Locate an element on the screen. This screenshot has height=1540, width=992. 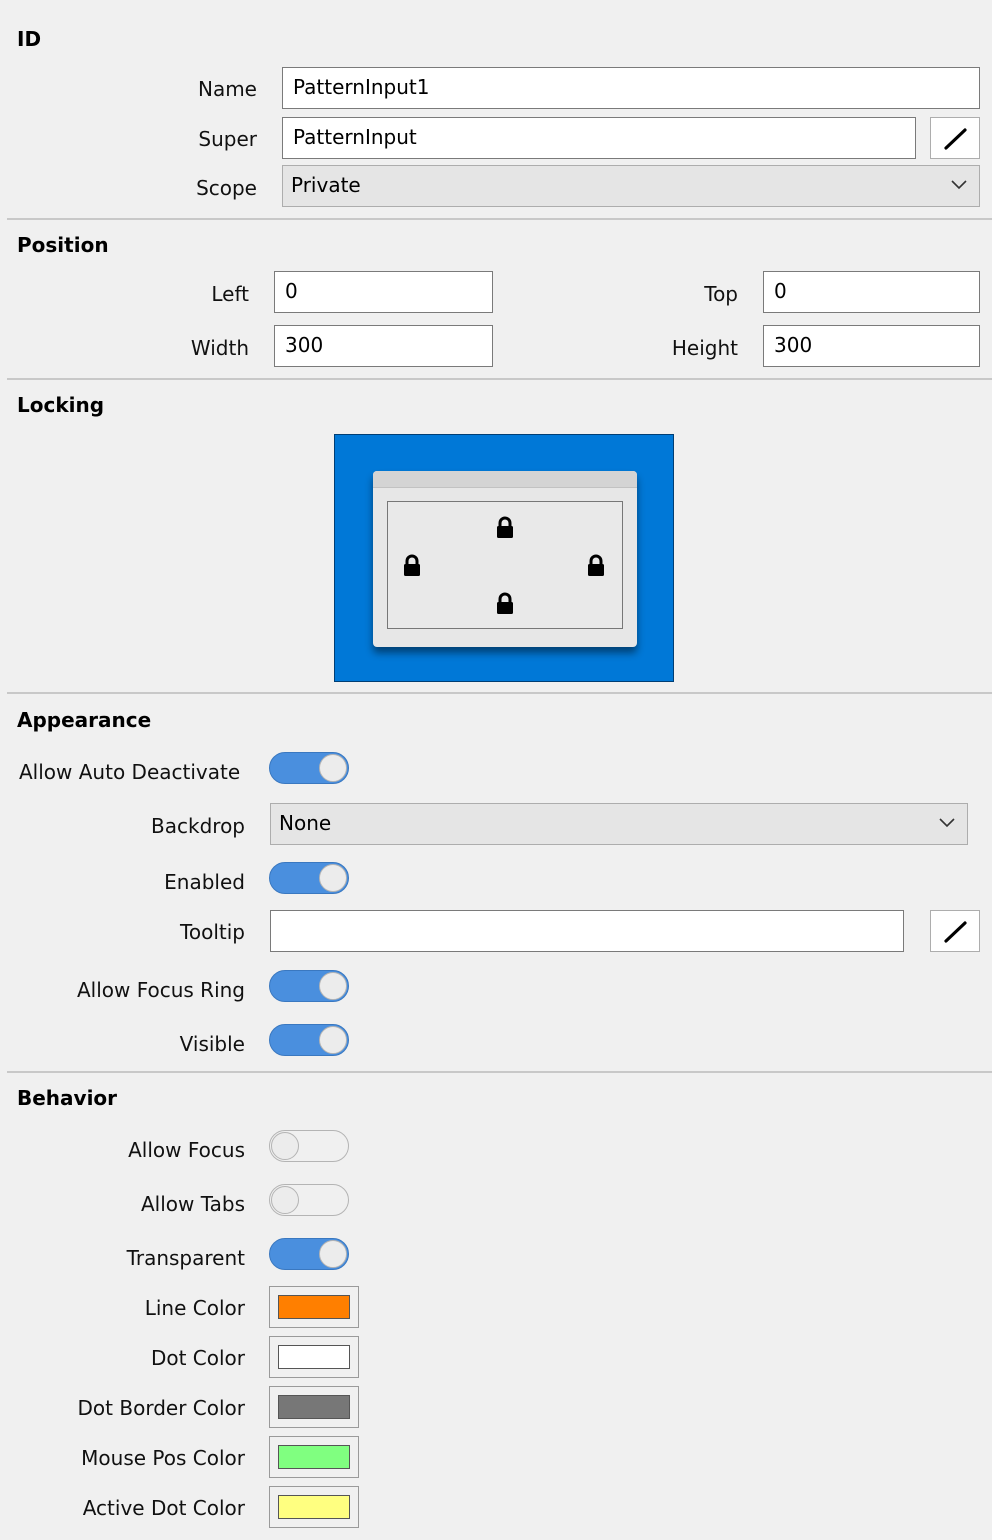
dot-color-swatch is located at coordinates (314, 1357).